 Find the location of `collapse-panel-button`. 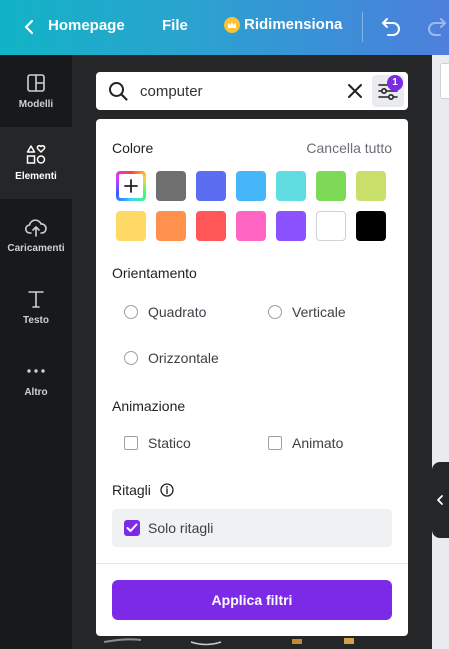

collapse-panel-button is located at coordinates (440, 500).